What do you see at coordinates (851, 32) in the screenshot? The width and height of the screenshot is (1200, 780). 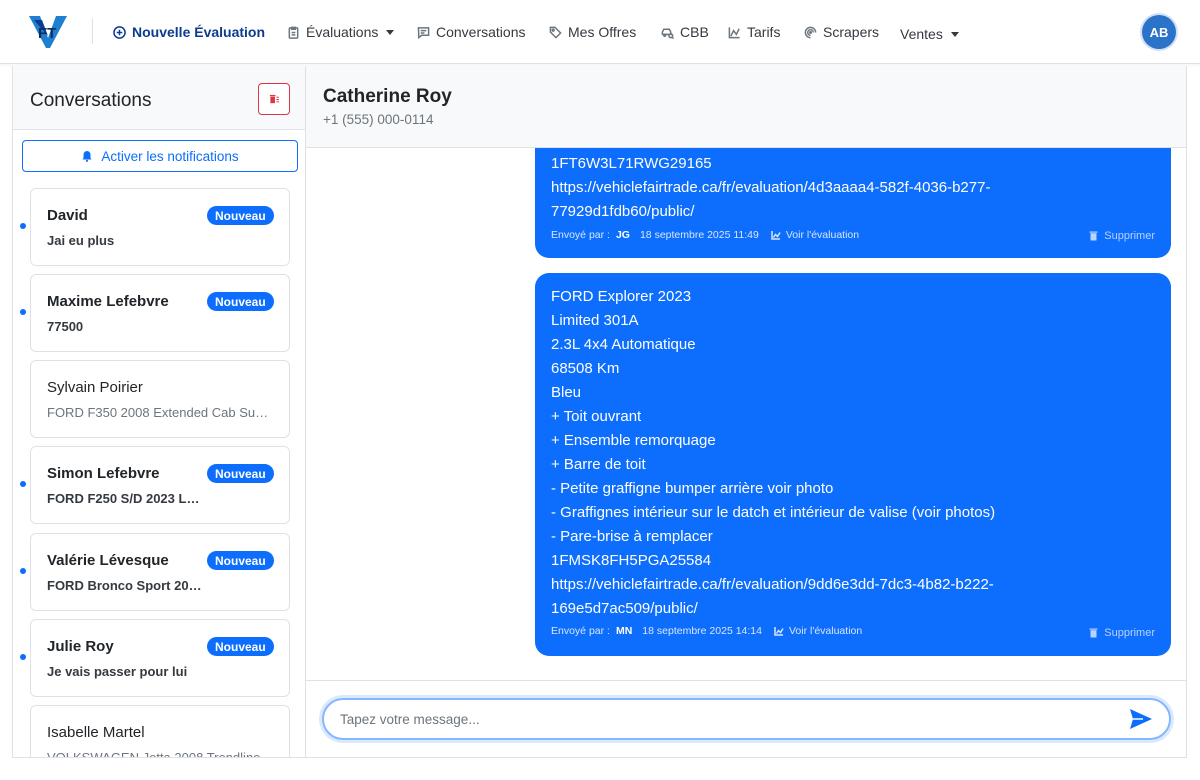 I see `nav-label: Scrapers` at bounding box center [851, 32].